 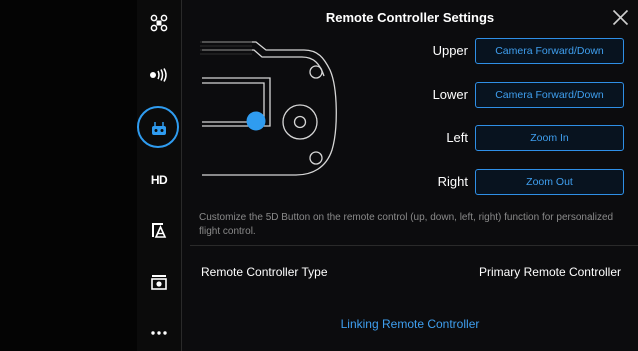 I want to click on sidebar-item-gimbal, so click(x=159, y=230).